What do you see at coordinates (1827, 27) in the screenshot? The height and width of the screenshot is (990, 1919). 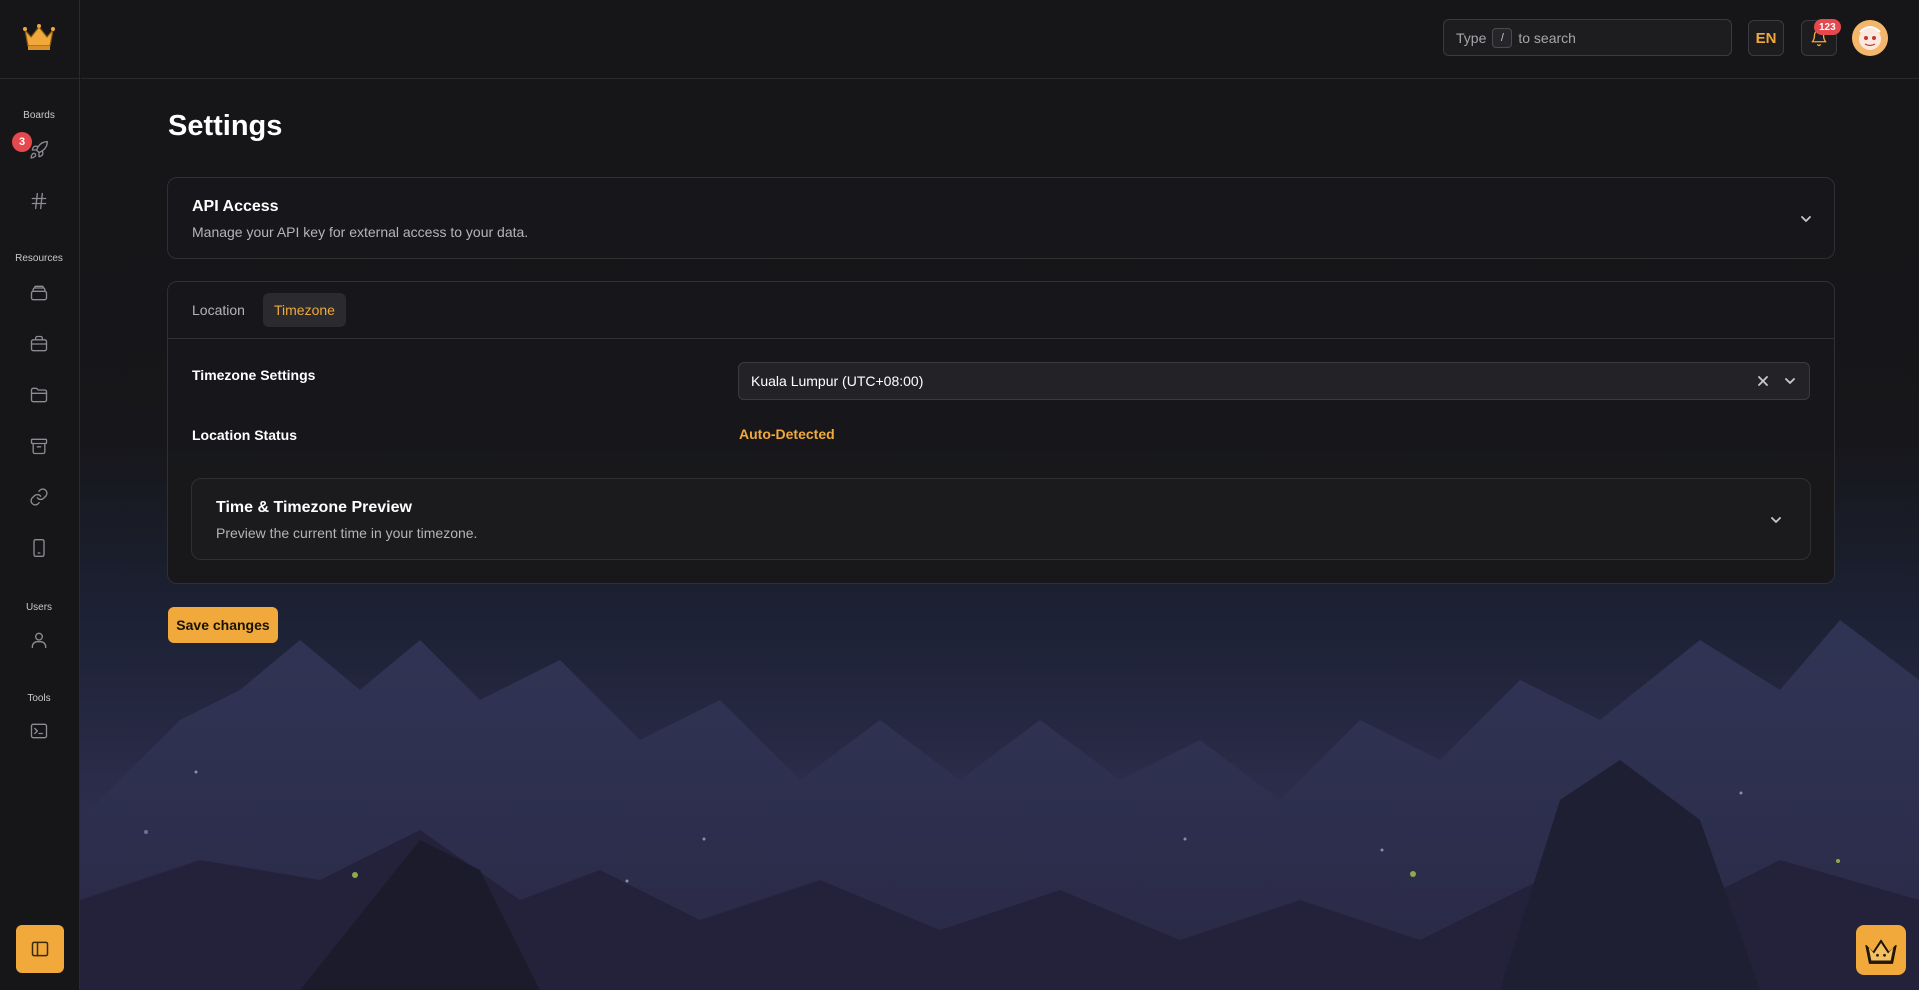 I see `notifications-count-badge: 123` at bounding box center [1827, 27].